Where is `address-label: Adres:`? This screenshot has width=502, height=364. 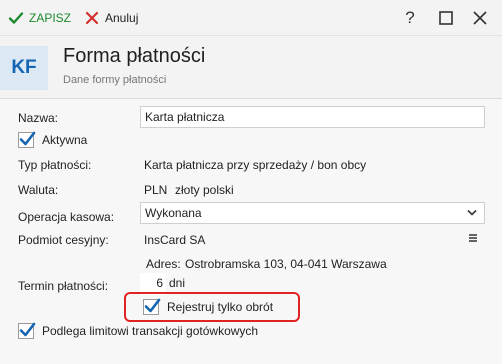 address-label: Adres: is located at coordinates (163, 264).